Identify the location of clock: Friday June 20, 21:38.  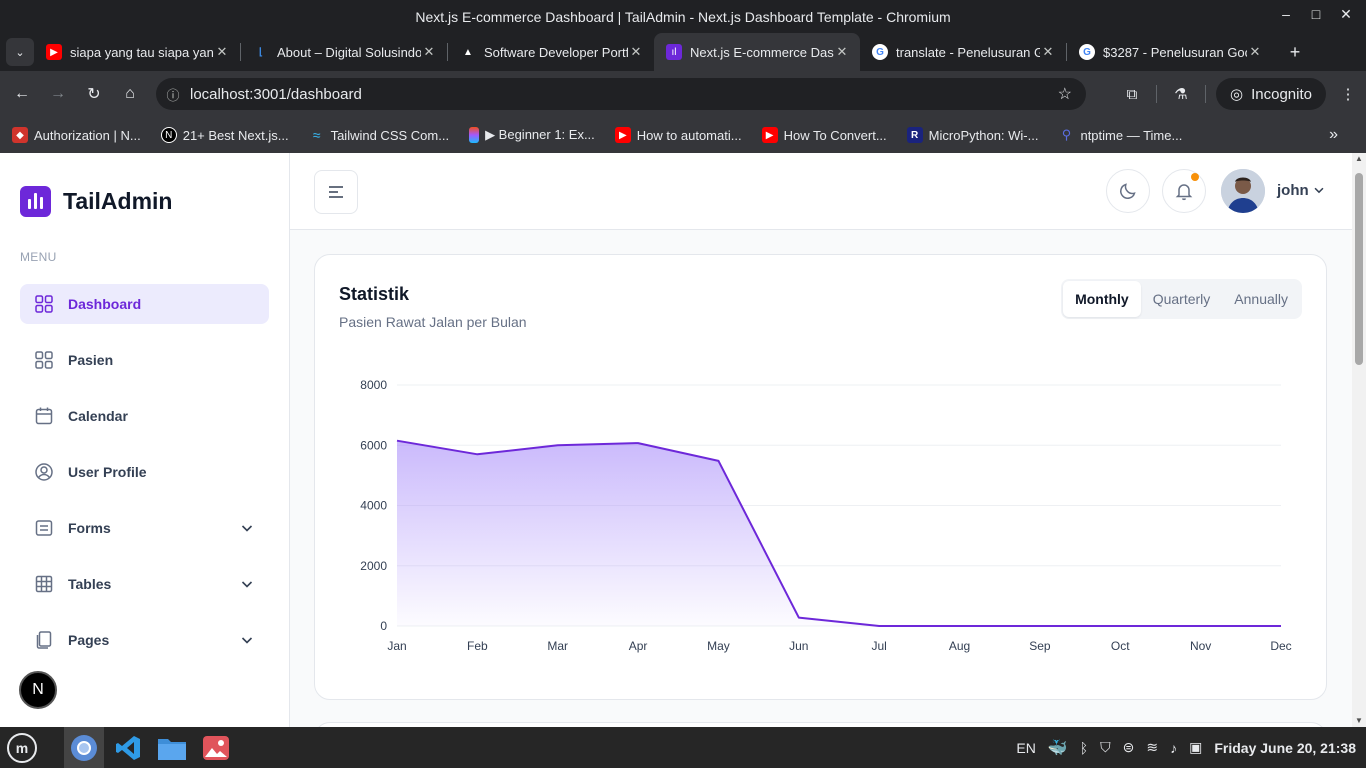
(1285, 748).